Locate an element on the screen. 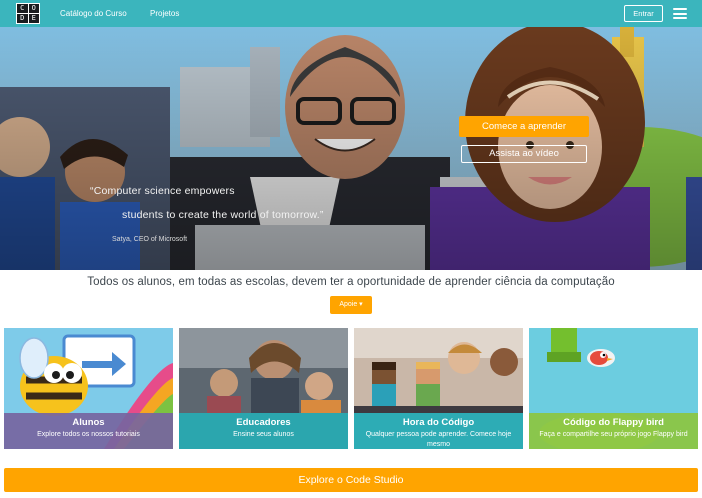 This screenshot has height=498, width=702. hamburger-menu-icon is located at coordinates (680, 13).